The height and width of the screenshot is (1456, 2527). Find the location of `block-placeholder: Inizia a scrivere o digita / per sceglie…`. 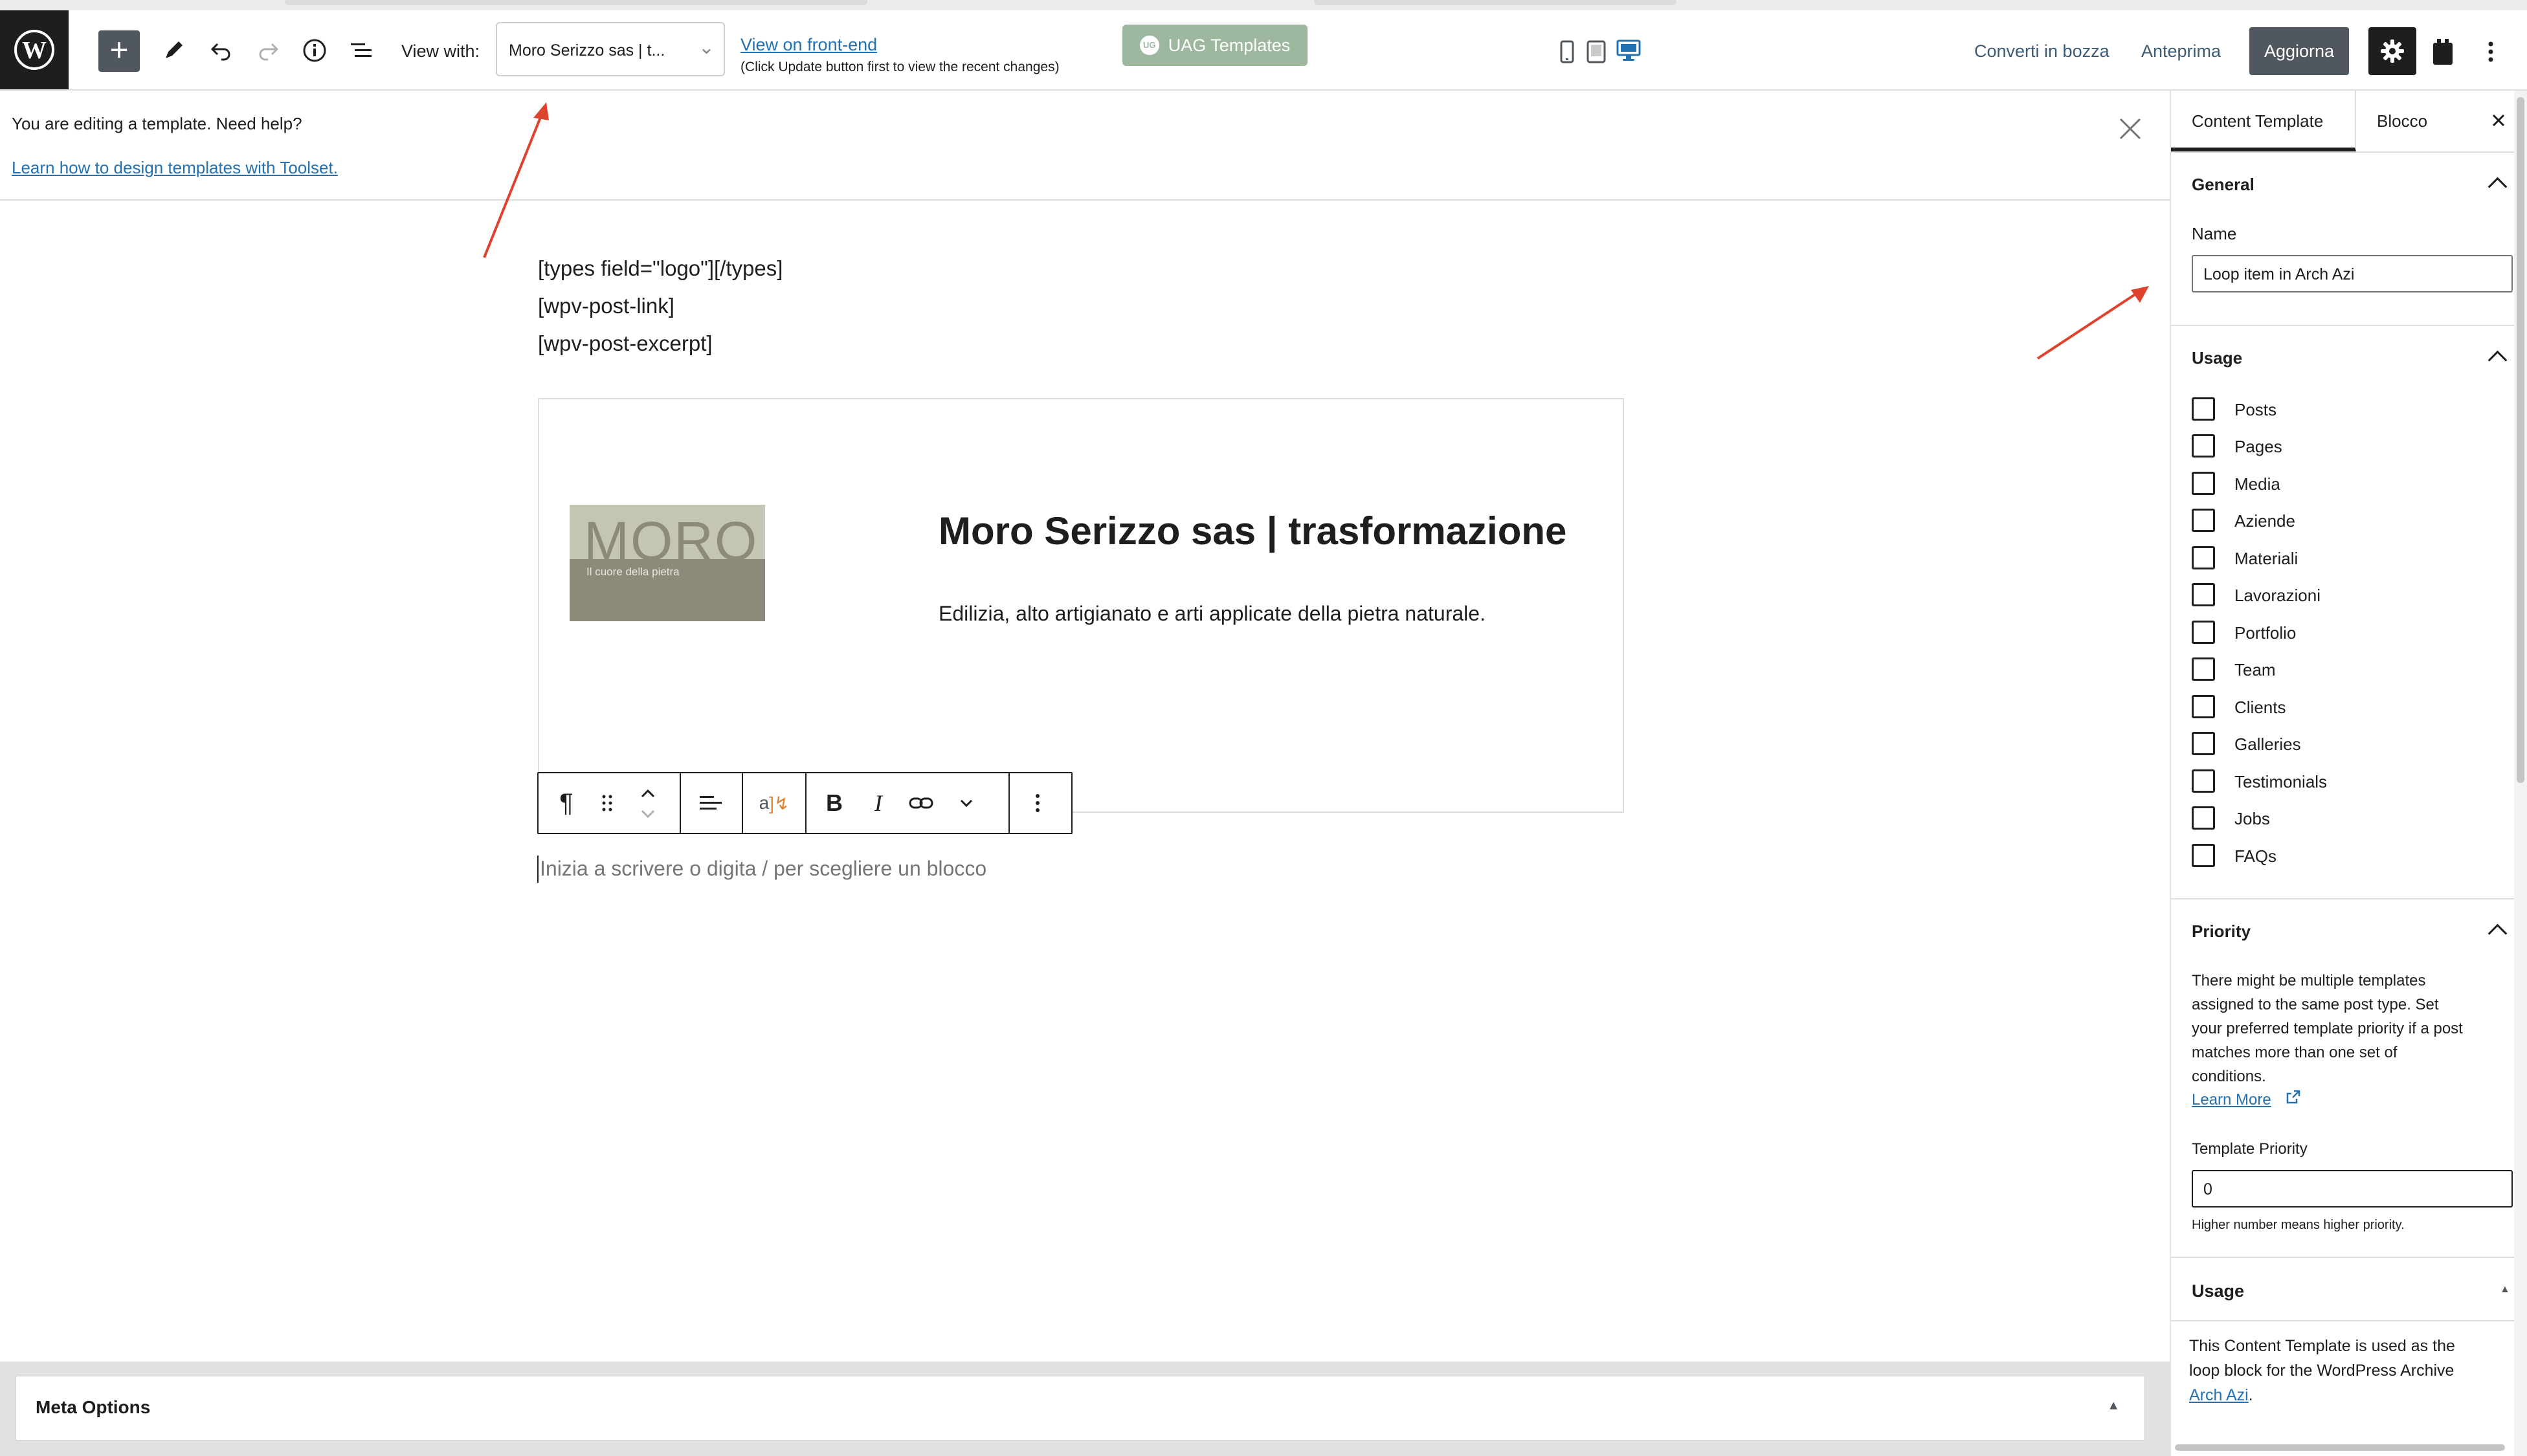

block-placeholder: Inizia a scrivere o digita / per sceglie… is located at coordinates (763, 869).